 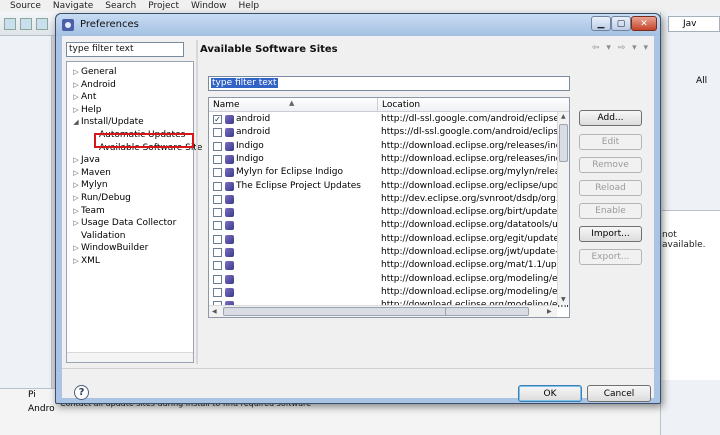 I want to click on bottom-view-tab: Pi, so click(x=32, y=395).